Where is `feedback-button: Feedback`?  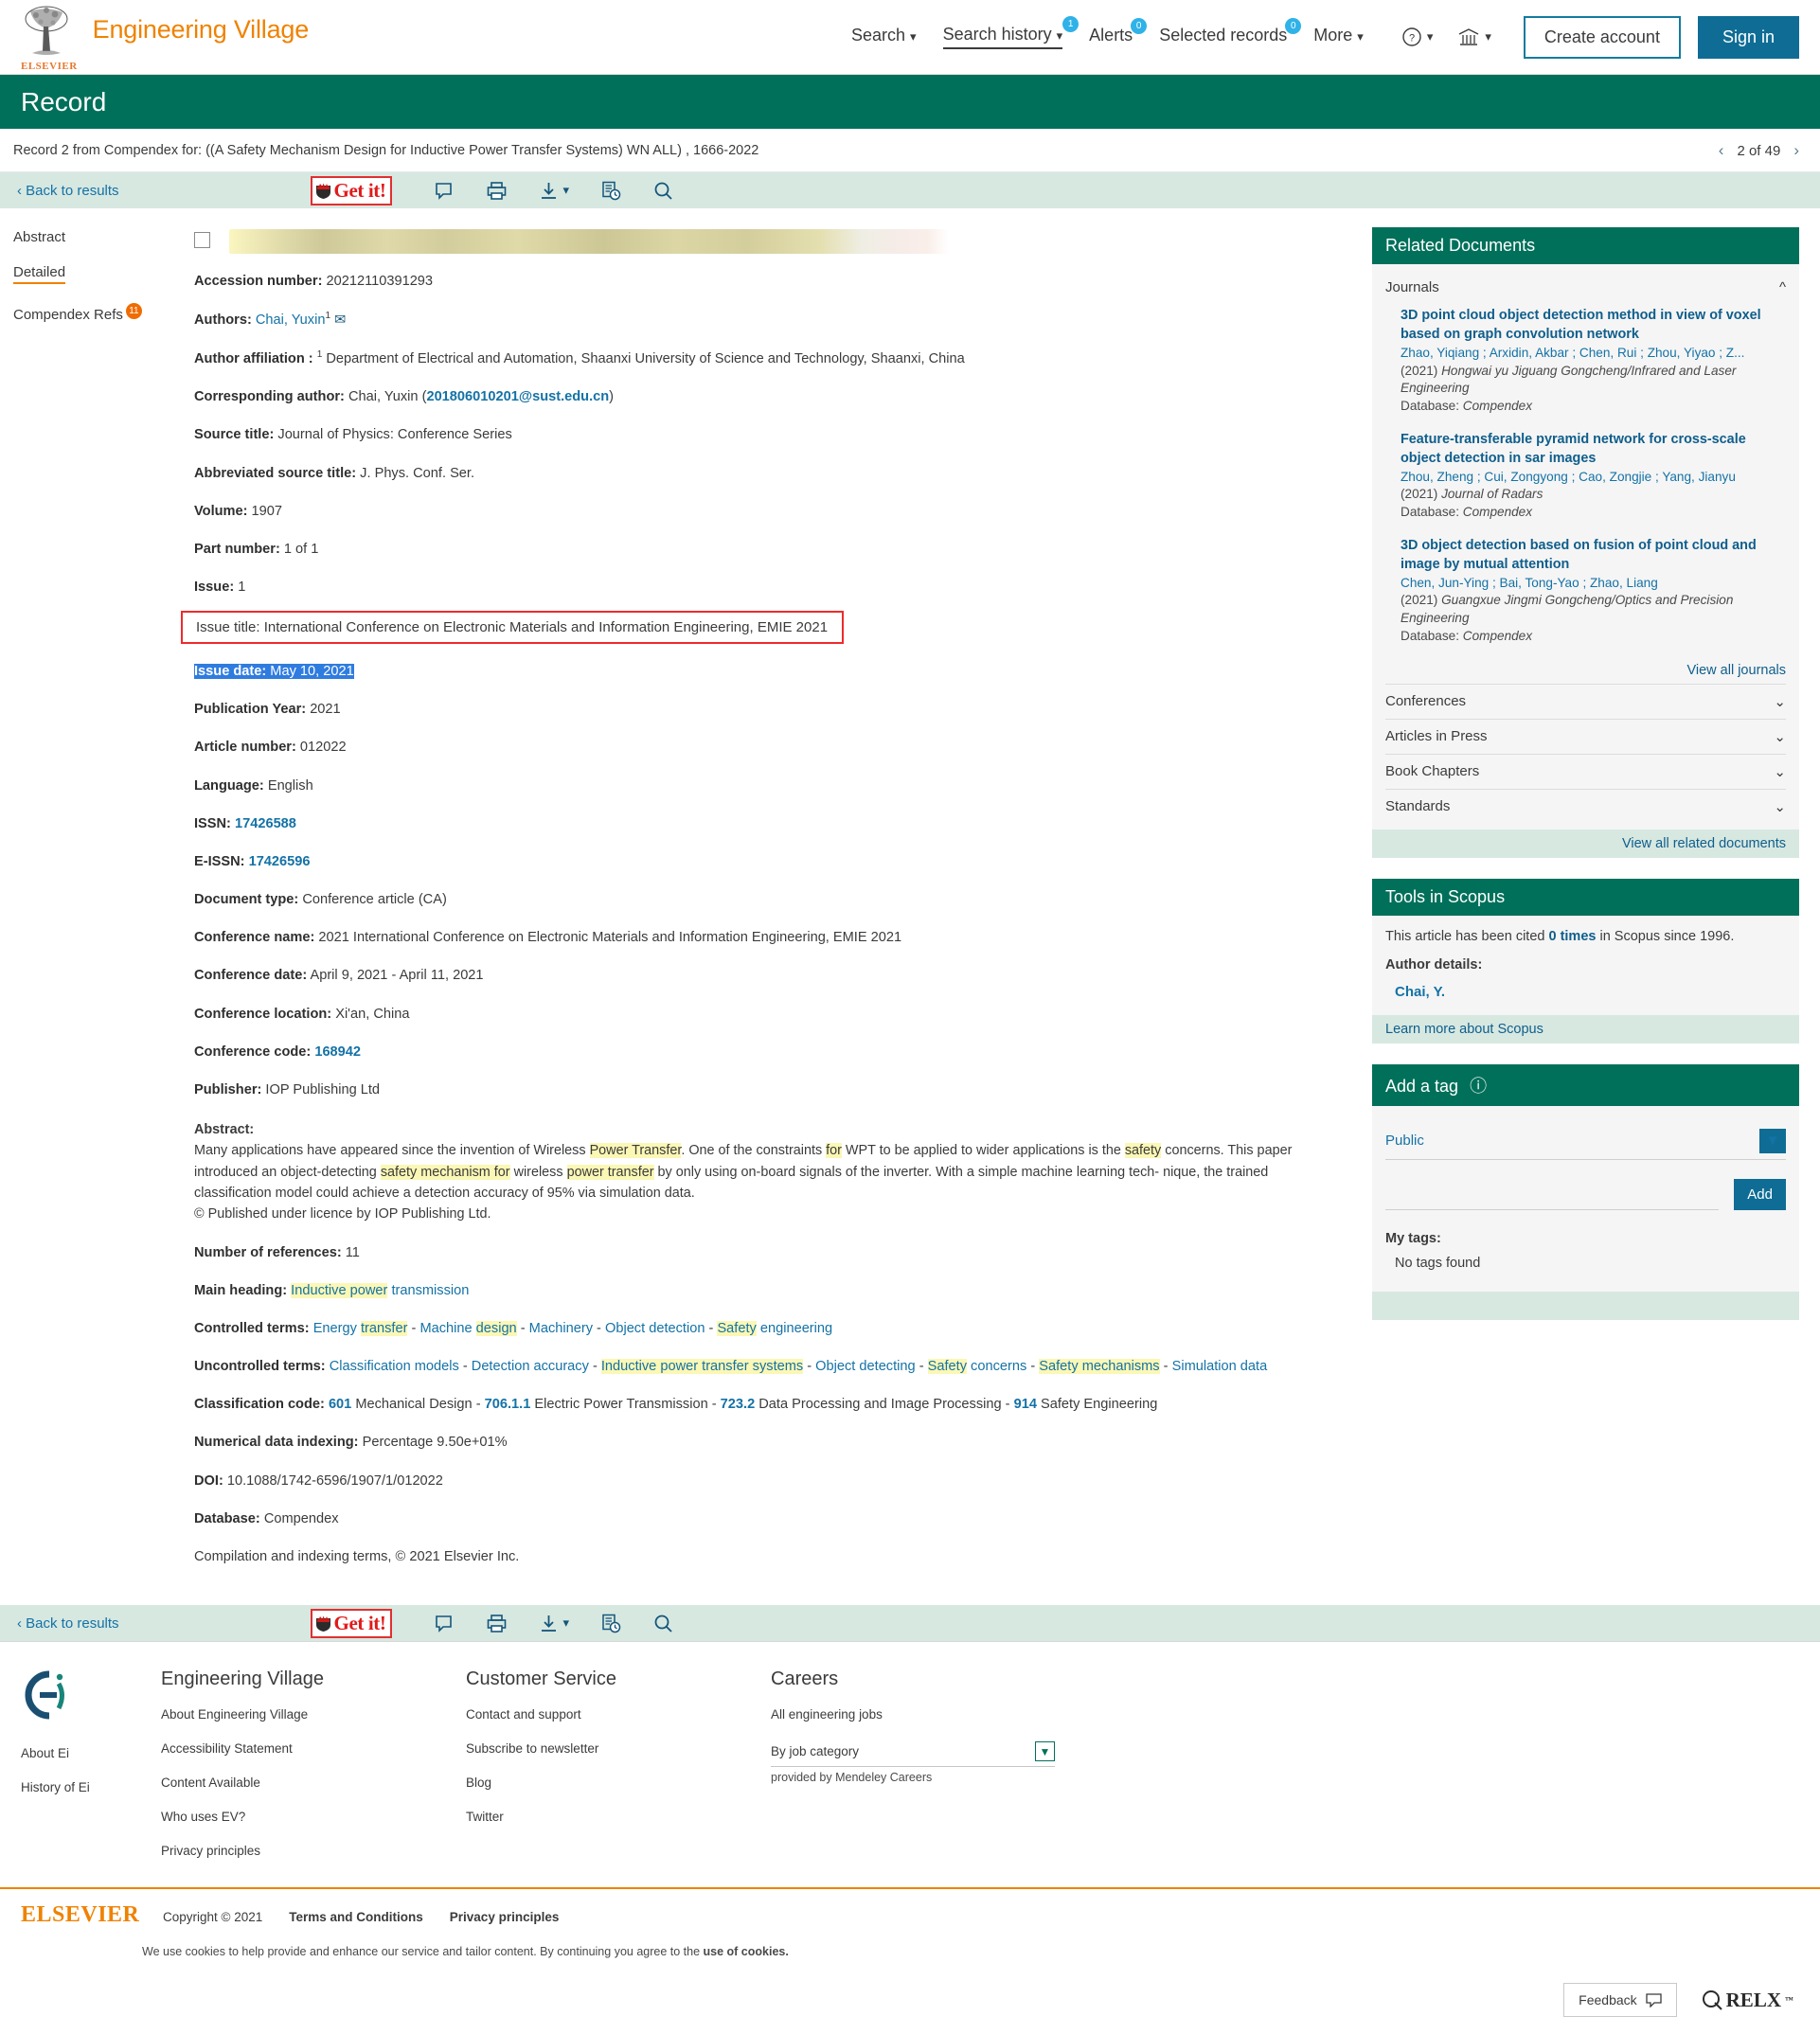 feedback-button: Feedback is located at coordinates (1620, 2000).